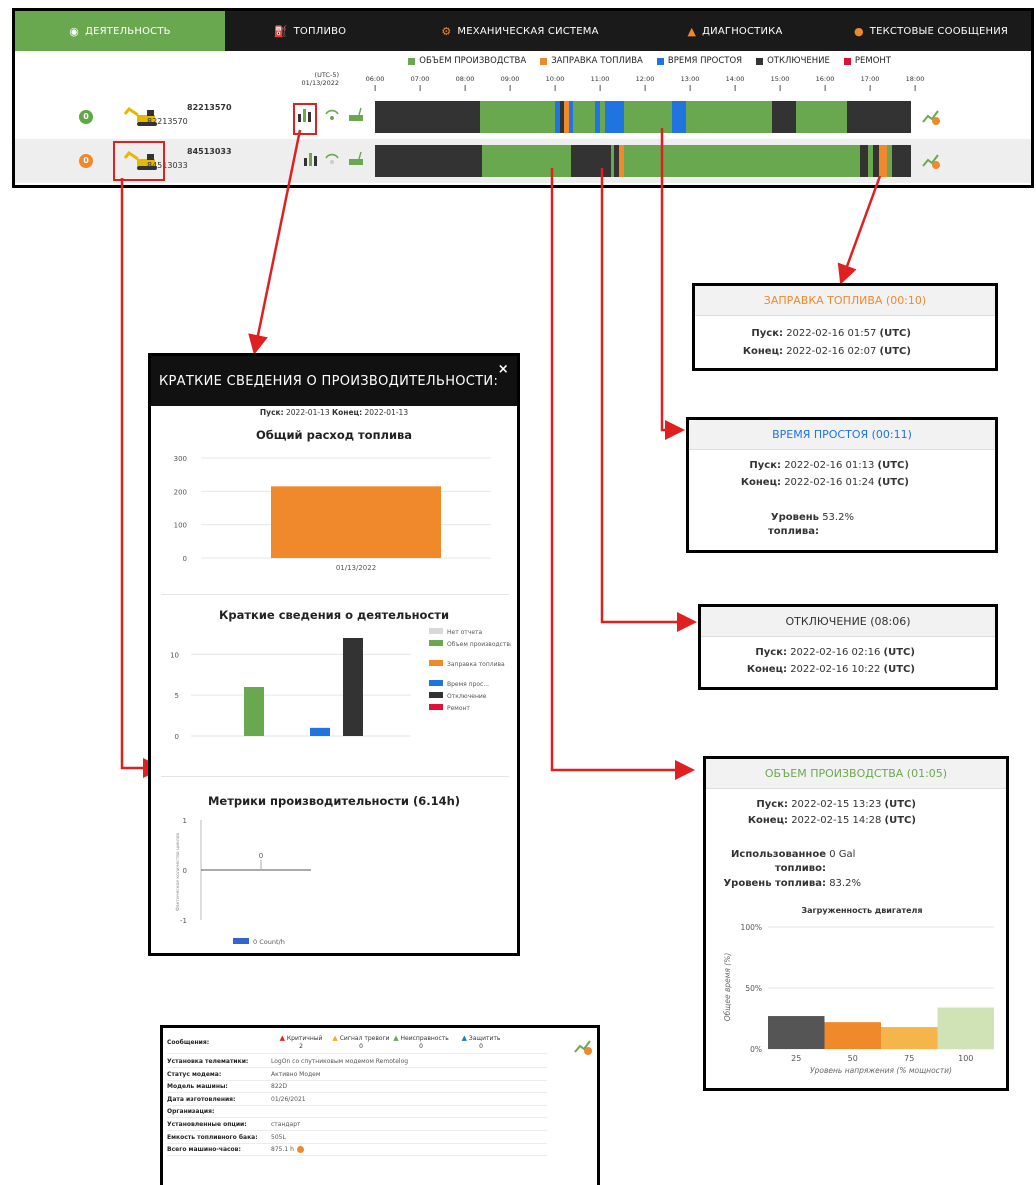 The height and width of the screenshot is (1185, 1036). Describe the element at coordinates (356, 522) in the screenshot. I see `fuel-bar` at that location.